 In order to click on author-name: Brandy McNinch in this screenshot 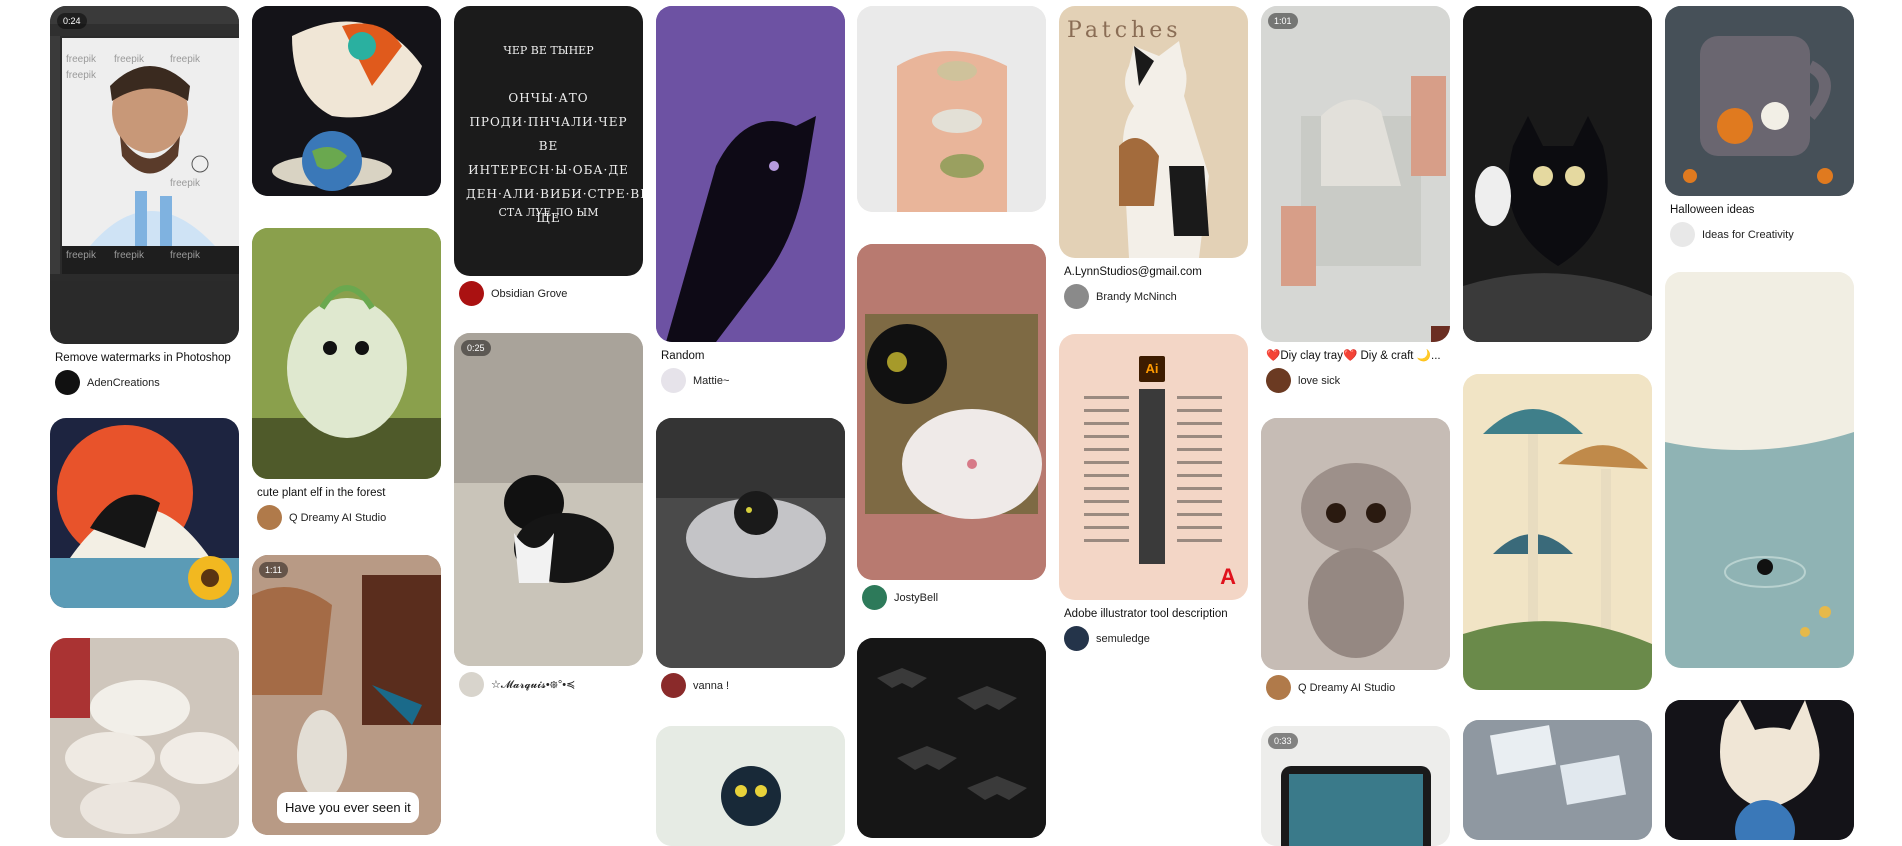, I will do `click(1136, 297)`.